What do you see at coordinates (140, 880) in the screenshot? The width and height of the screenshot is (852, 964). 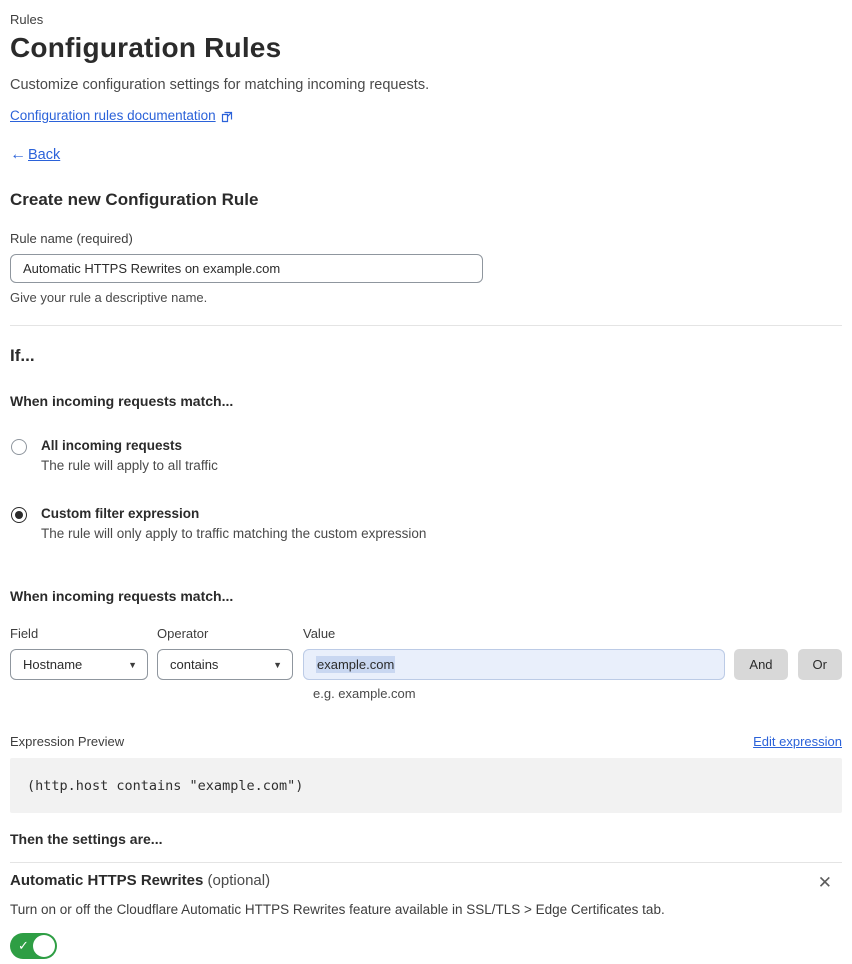 I see `setting-name: Automatic HTTPS Rewrites (optional)` at bounding box center [140, 880].